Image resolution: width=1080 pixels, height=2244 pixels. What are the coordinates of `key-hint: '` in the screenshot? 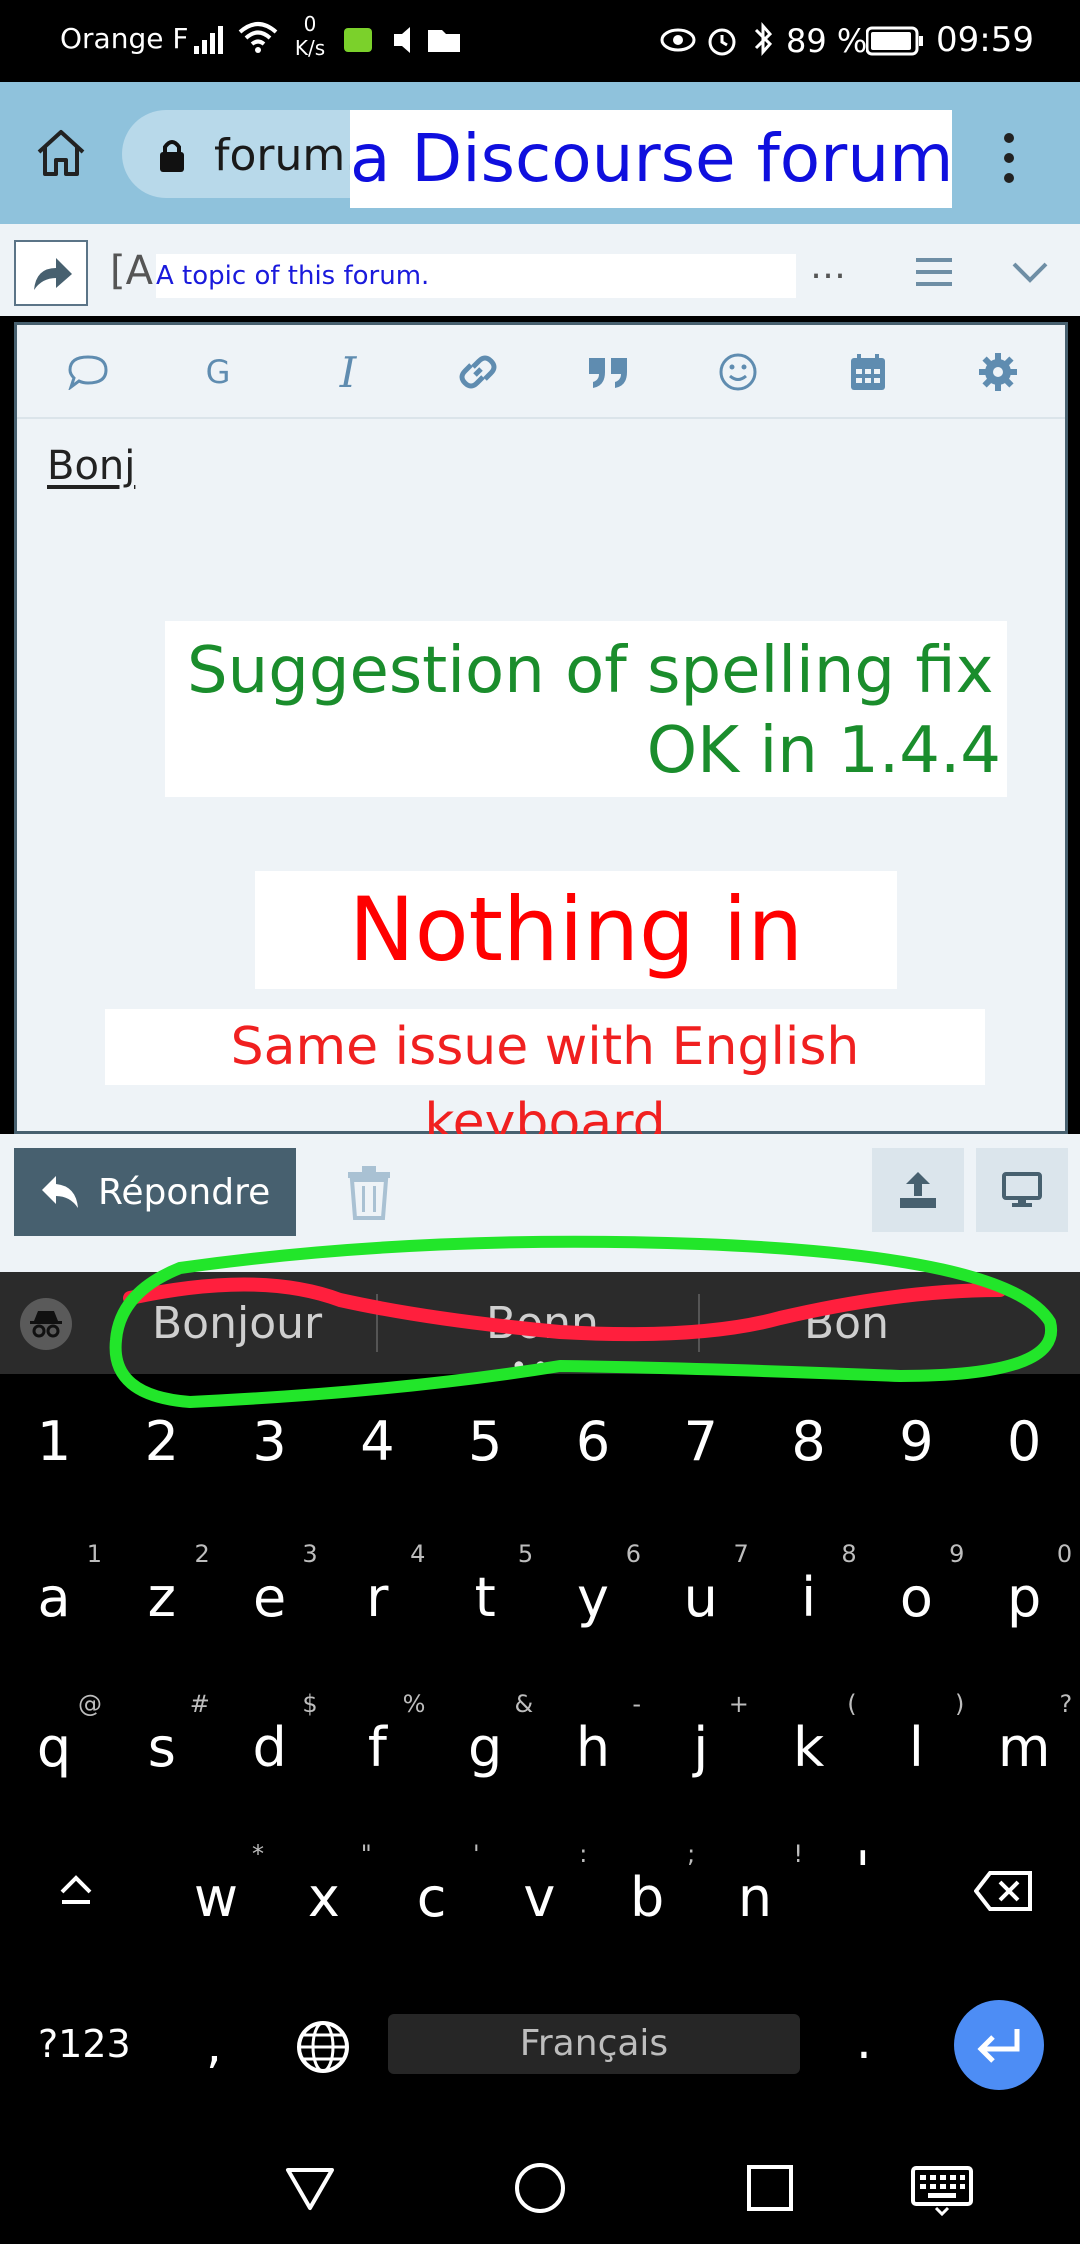 It's located at (476, 1854).